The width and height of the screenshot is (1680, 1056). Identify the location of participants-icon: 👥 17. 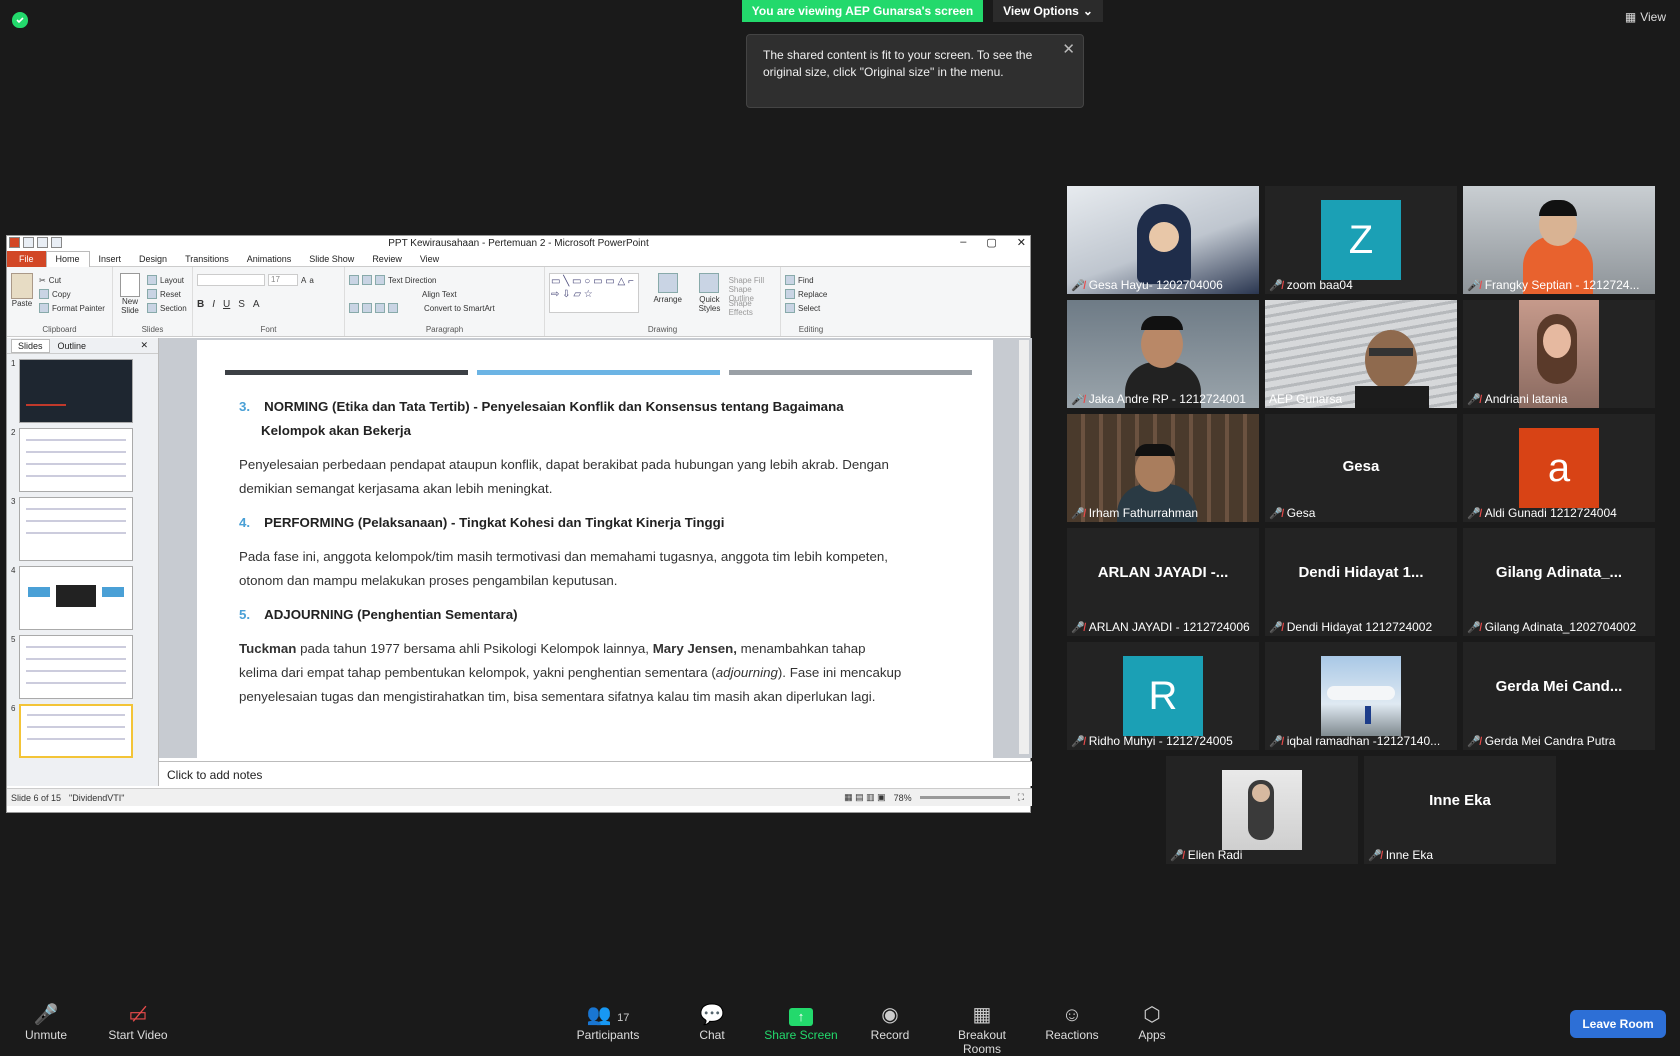
(608, 1015).